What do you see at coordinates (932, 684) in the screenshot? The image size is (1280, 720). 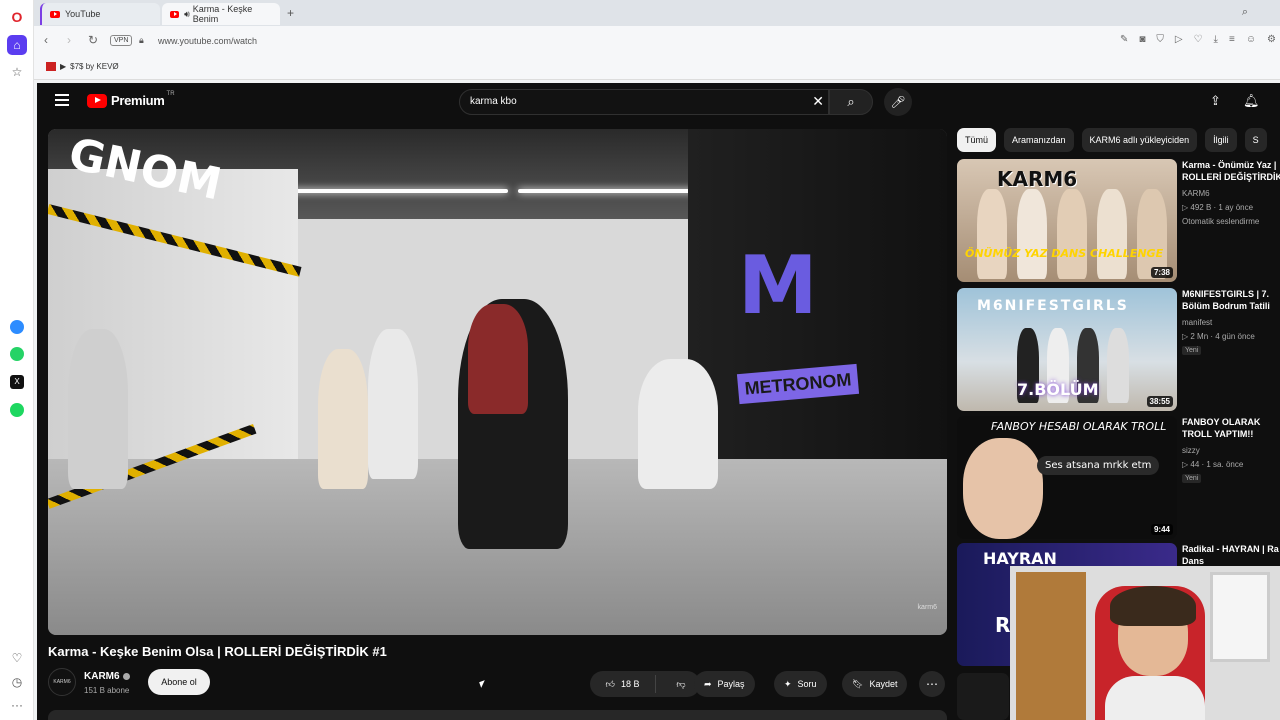 I see `more-actions-button: ⋯` at bounding box center [932, 684].